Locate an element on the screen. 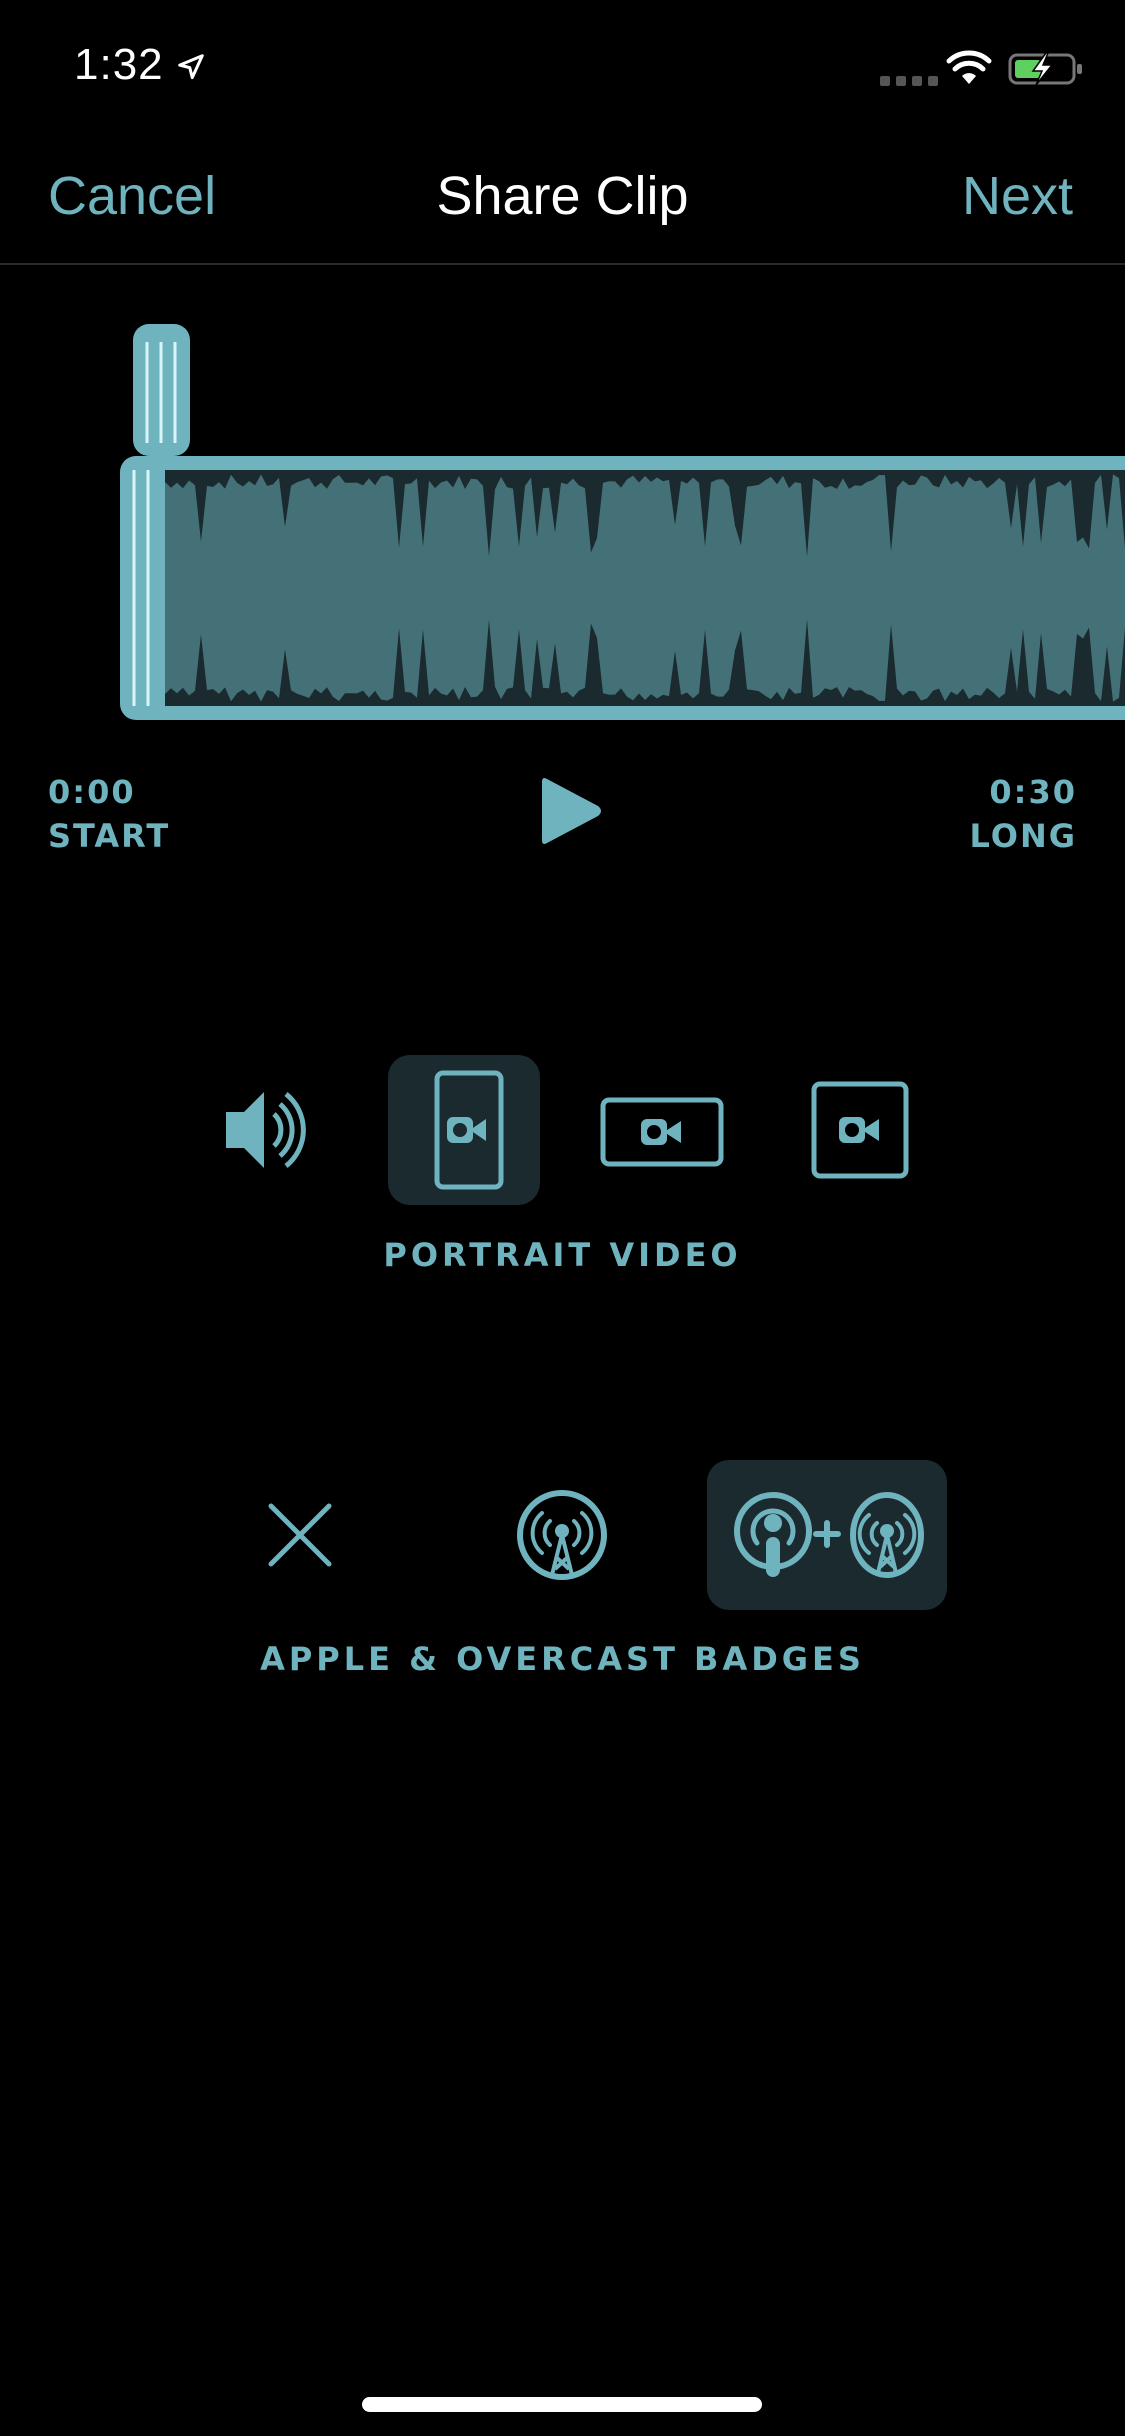 The height and width of the screenshot is (2436, 1125). speaker-icon is located at coordinates (266, 1130).